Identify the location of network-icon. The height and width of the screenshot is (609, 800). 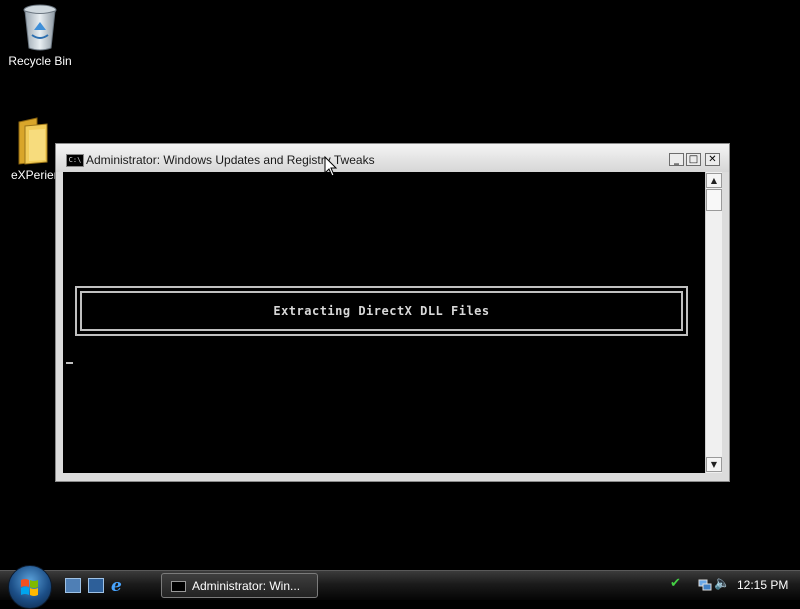
(705, 585).